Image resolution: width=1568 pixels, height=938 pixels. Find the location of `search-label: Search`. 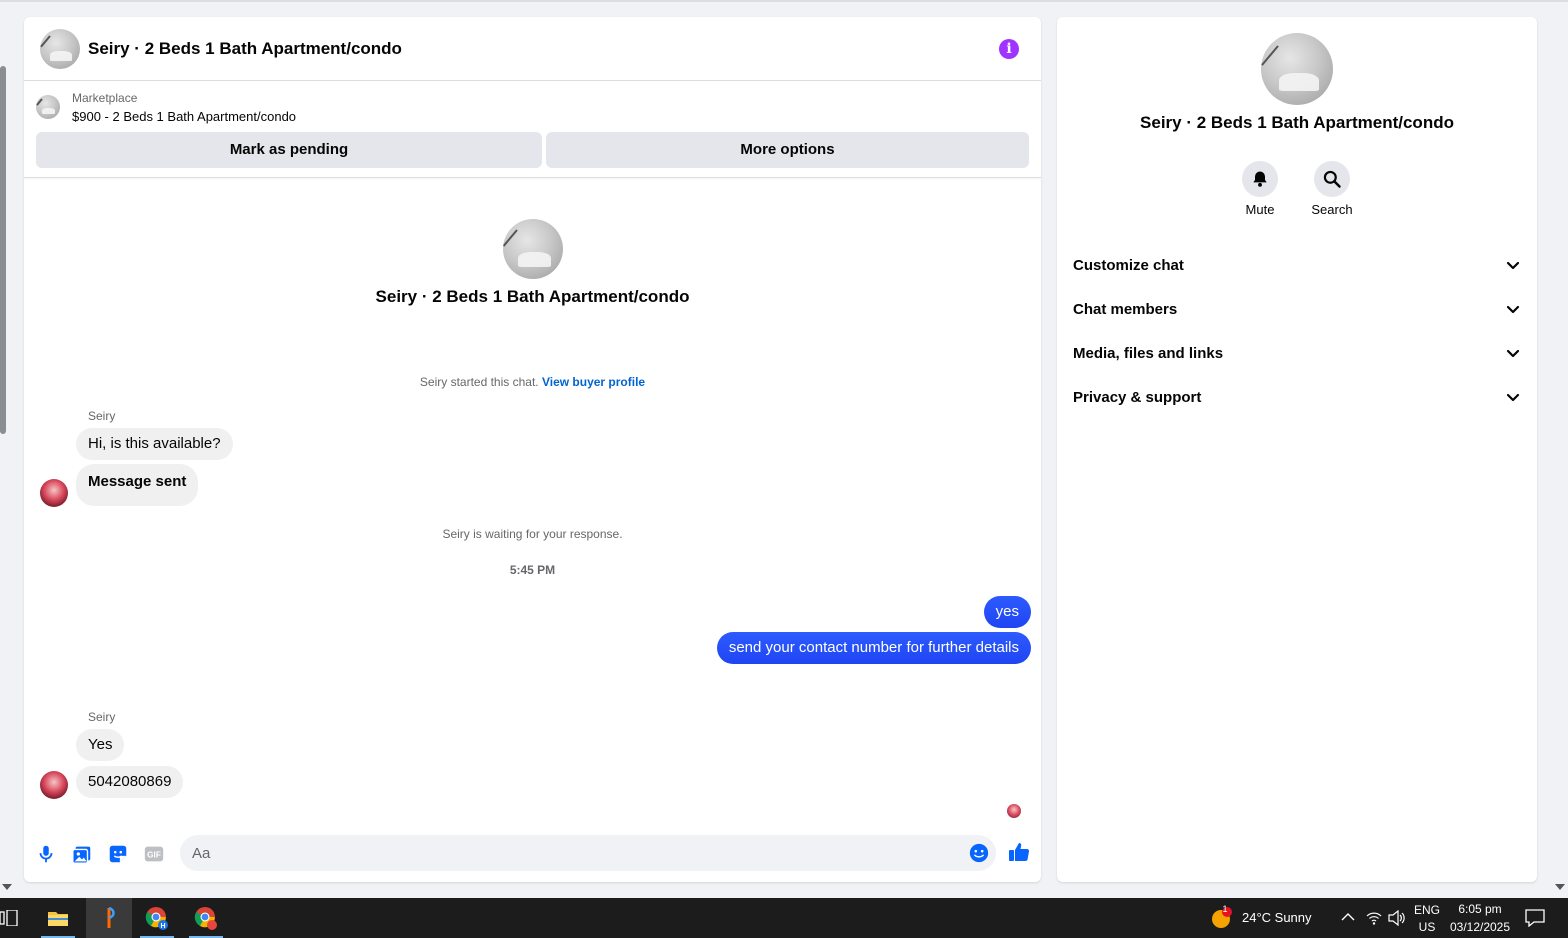

search-label: Search is located at coordinates (1332, 209).